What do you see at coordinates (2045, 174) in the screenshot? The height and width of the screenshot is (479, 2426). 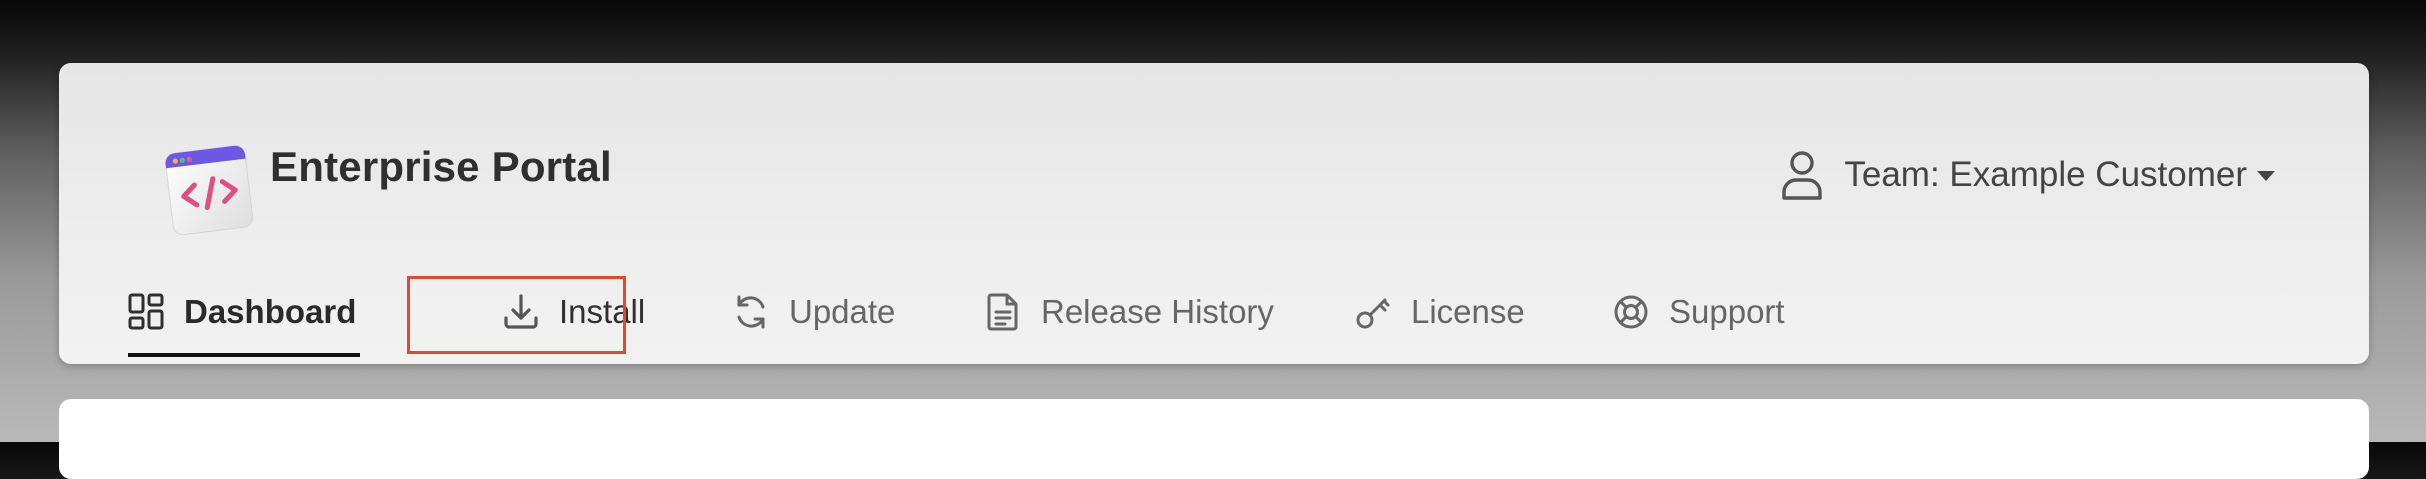 I see `team-label: Team: Example Customer` at bounding box center [2045, 174].